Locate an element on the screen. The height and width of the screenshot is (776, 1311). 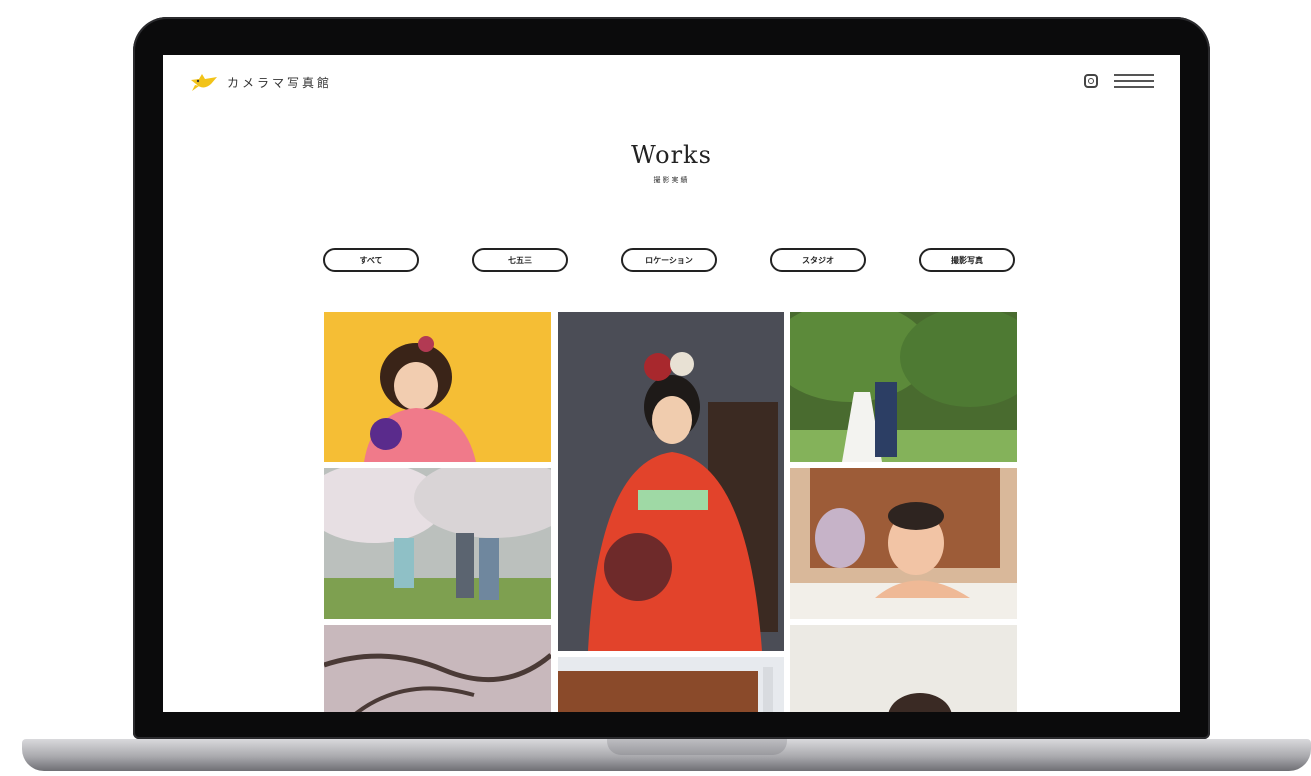
logo-text: カメラマ写真館 is located at coordinates (280, 82).